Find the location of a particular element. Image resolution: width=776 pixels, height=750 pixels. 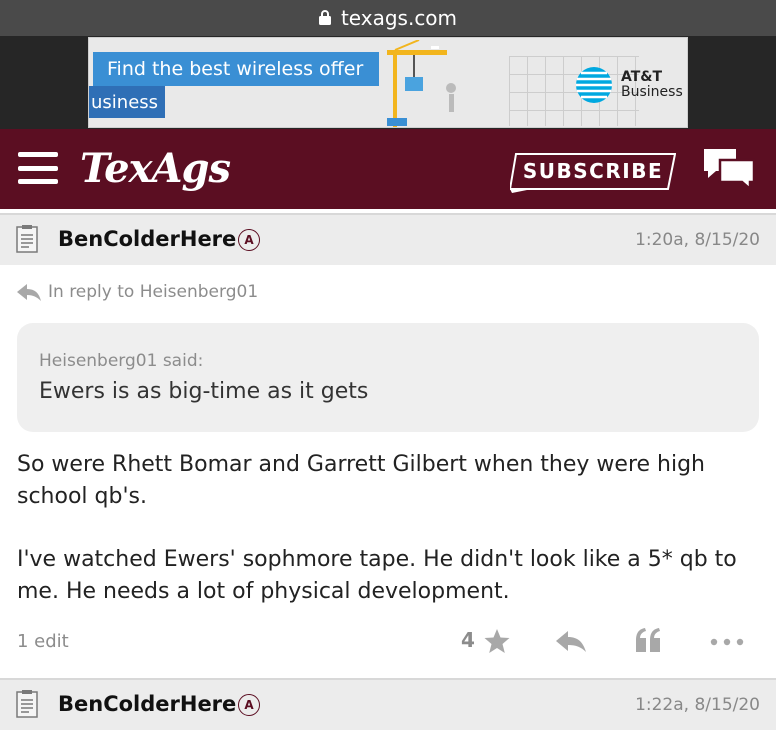

next-post-area is located at coordinates (388, 740).